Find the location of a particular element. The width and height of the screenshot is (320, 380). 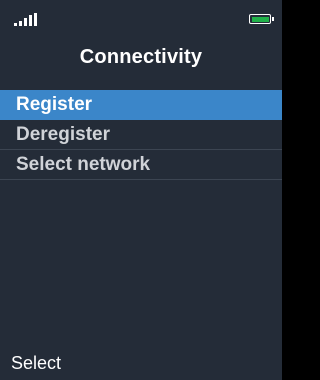

menu-item-register: Register is located at coordinates (141, 105).